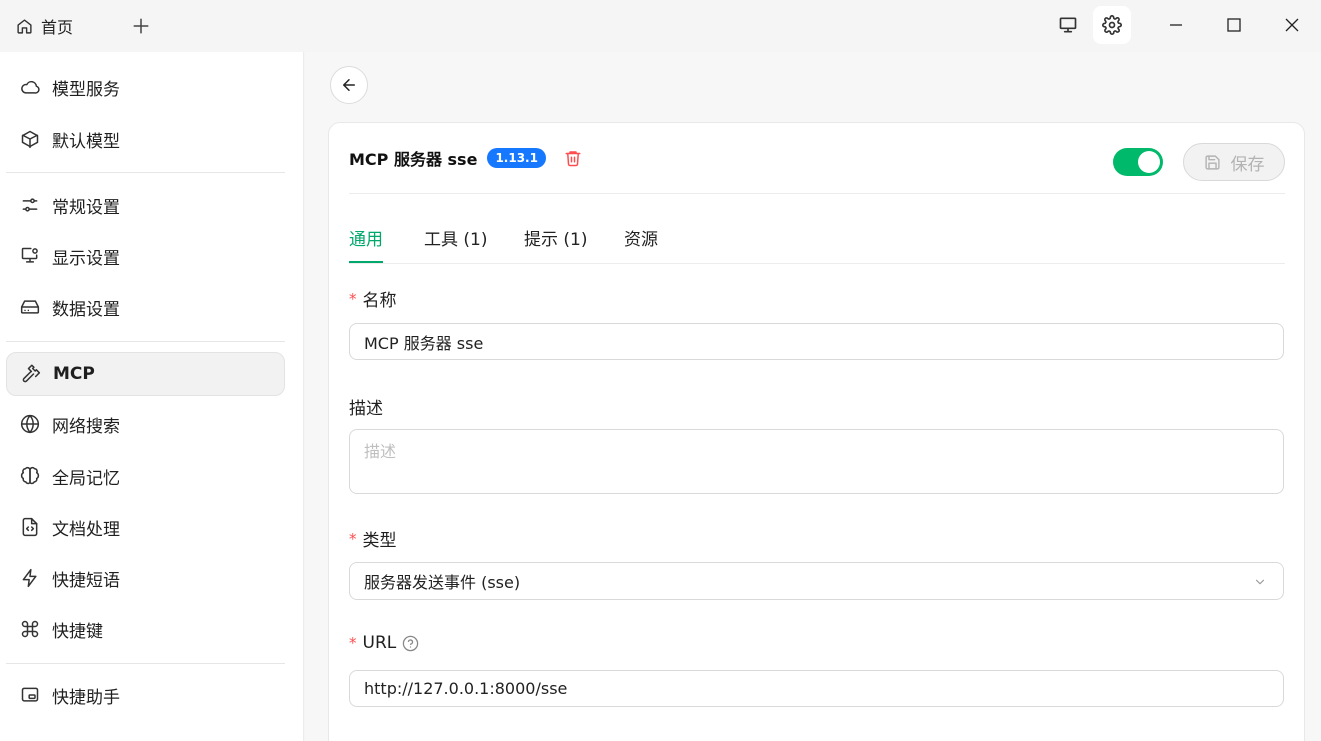 This screenshot has width=1321, height=741. Describe the element at coordinates (29, 578) in the screenshot. I see `zap-icon` at that location.